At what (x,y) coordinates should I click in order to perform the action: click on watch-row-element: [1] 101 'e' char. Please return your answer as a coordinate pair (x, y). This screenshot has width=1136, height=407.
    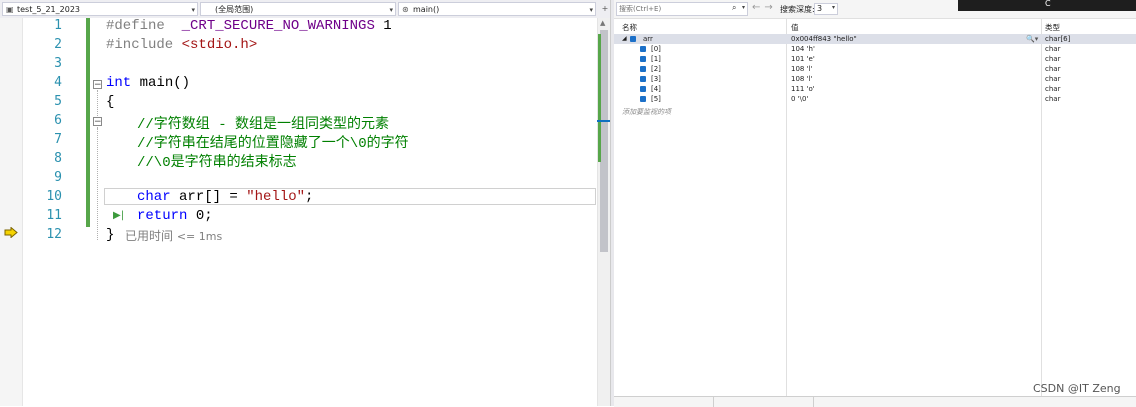
    Looking at the image, I should click on (875, 59).